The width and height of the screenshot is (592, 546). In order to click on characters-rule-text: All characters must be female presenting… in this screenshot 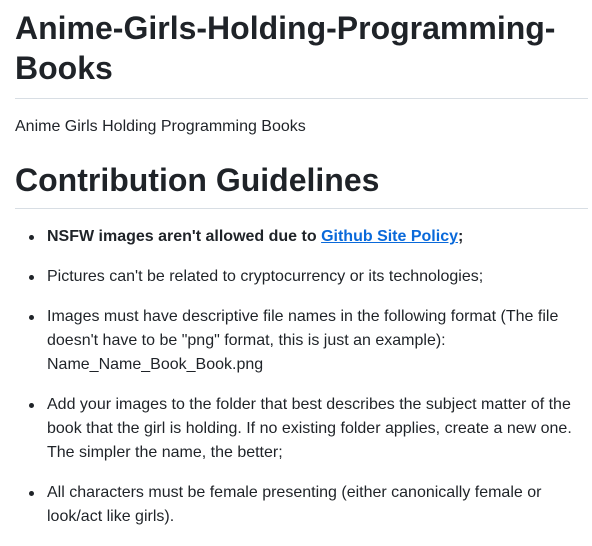, I will do `click(294, 504)`.